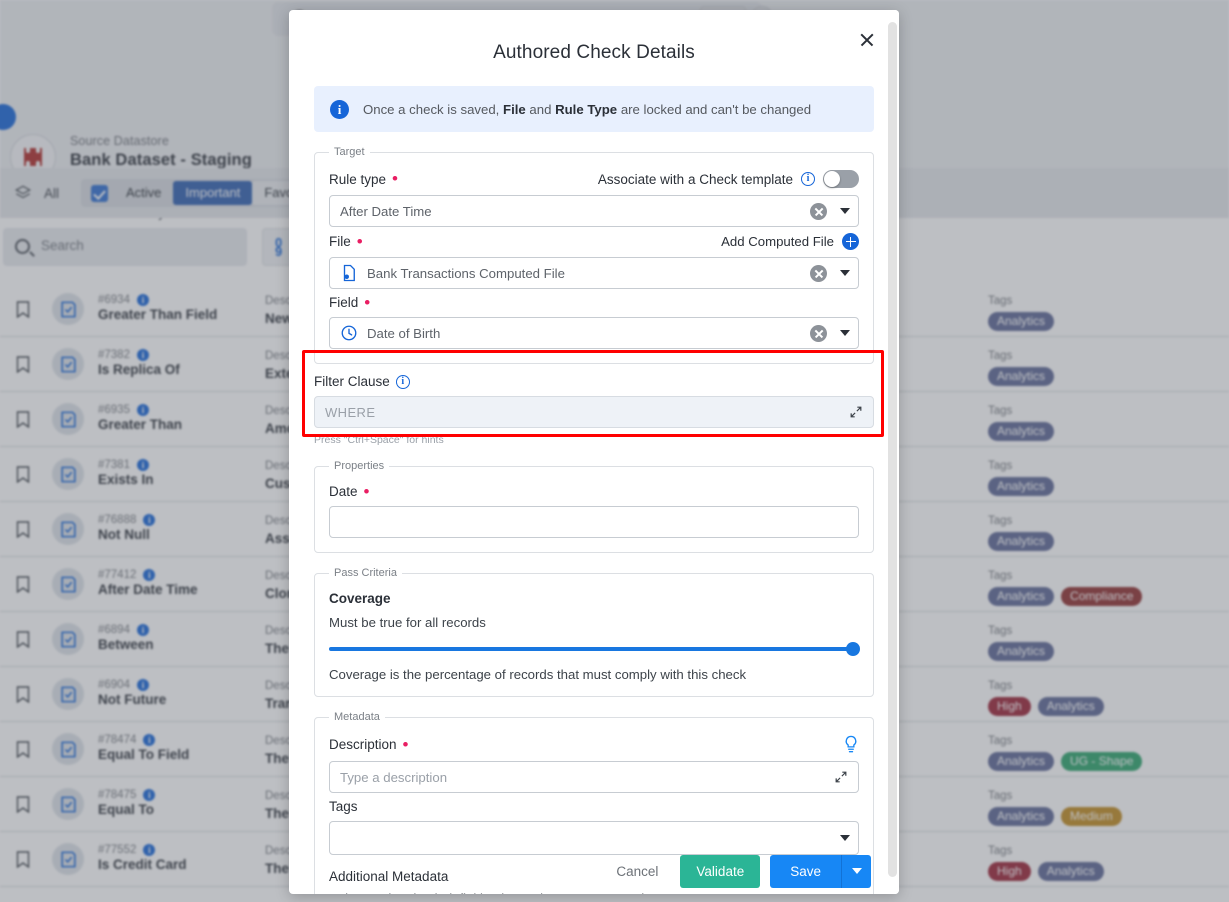  I want to click on filter-clause-hint: Press "Ctrl+Space" for hints, so click(379, 440).